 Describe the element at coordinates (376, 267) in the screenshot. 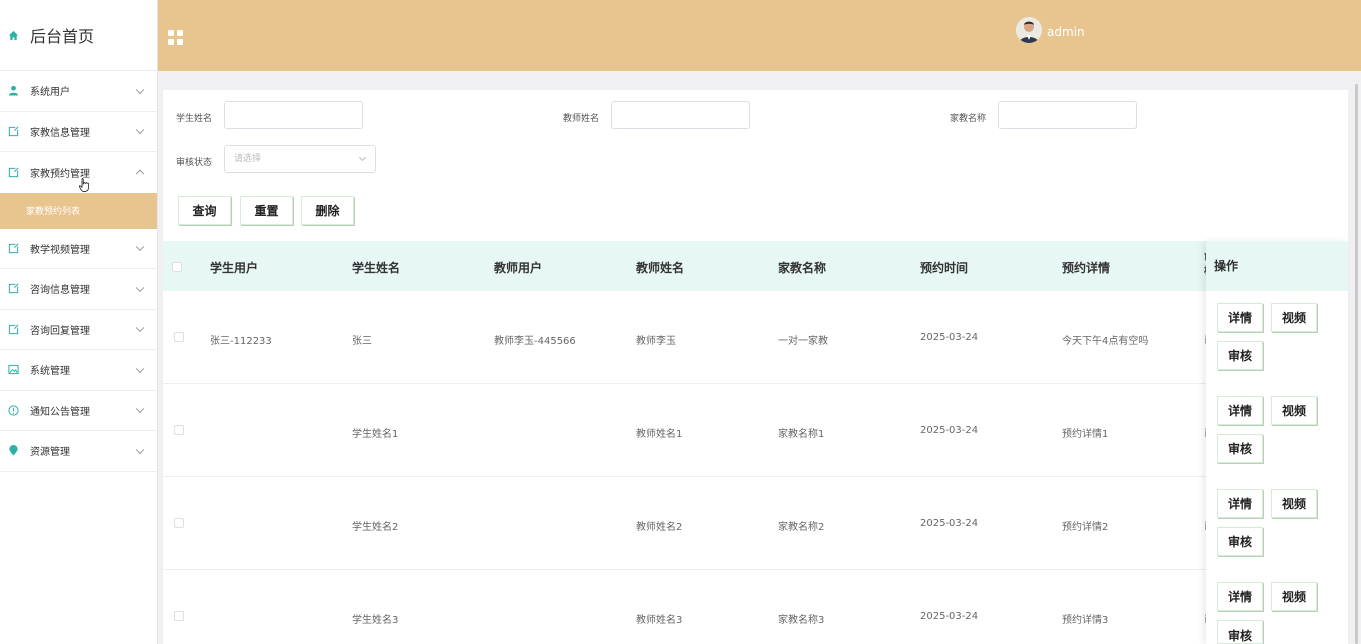

I see `column-header: 学生姓名` at that location.